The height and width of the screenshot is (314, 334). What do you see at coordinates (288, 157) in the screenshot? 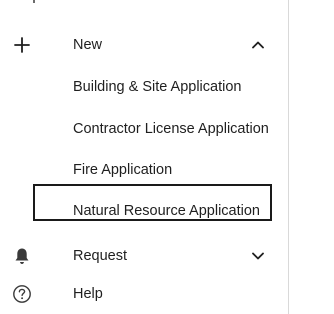
I see `panel-divider` at bounding box center [288, 157].